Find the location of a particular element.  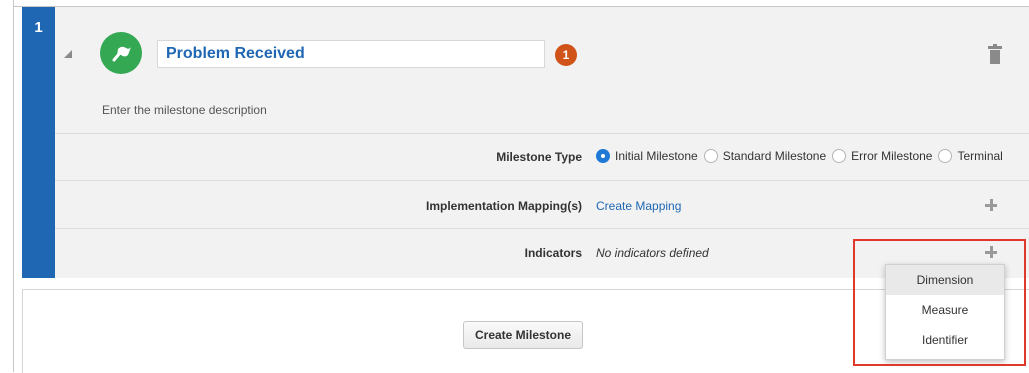

no-indicators-text: No indicators defined is located at coordinates (652, 253).